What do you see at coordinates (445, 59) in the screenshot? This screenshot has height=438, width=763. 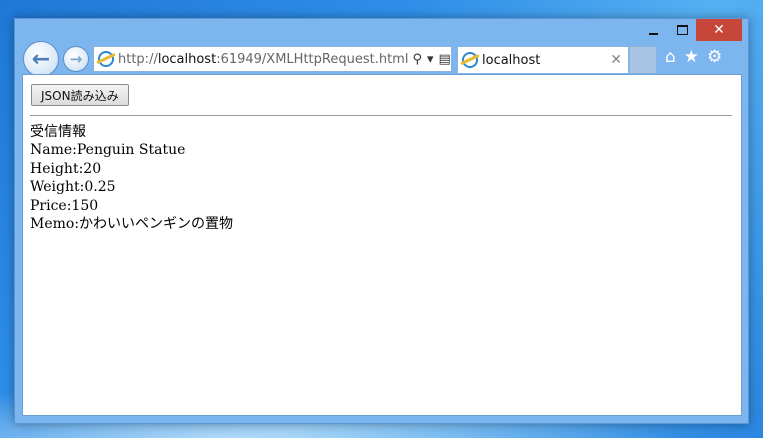 I see `compat-view-icon: ▤` at bounding box center [445, 59].